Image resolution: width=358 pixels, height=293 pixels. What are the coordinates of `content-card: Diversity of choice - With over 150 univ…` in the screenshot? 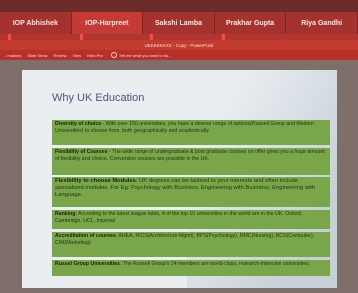 It's located at (191, 132).